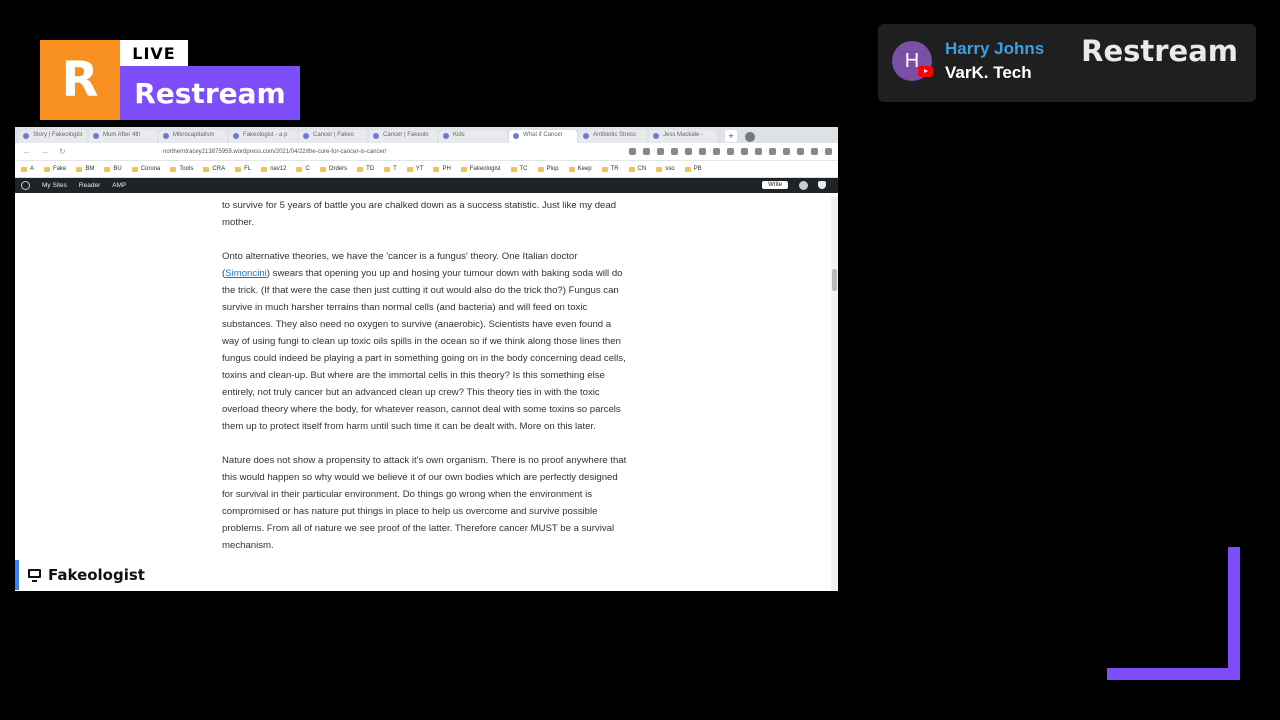 Image resolution: width=1280 pixels, height=720 pixels. I want to click on bookmark-label: PH, so click(446, 169).